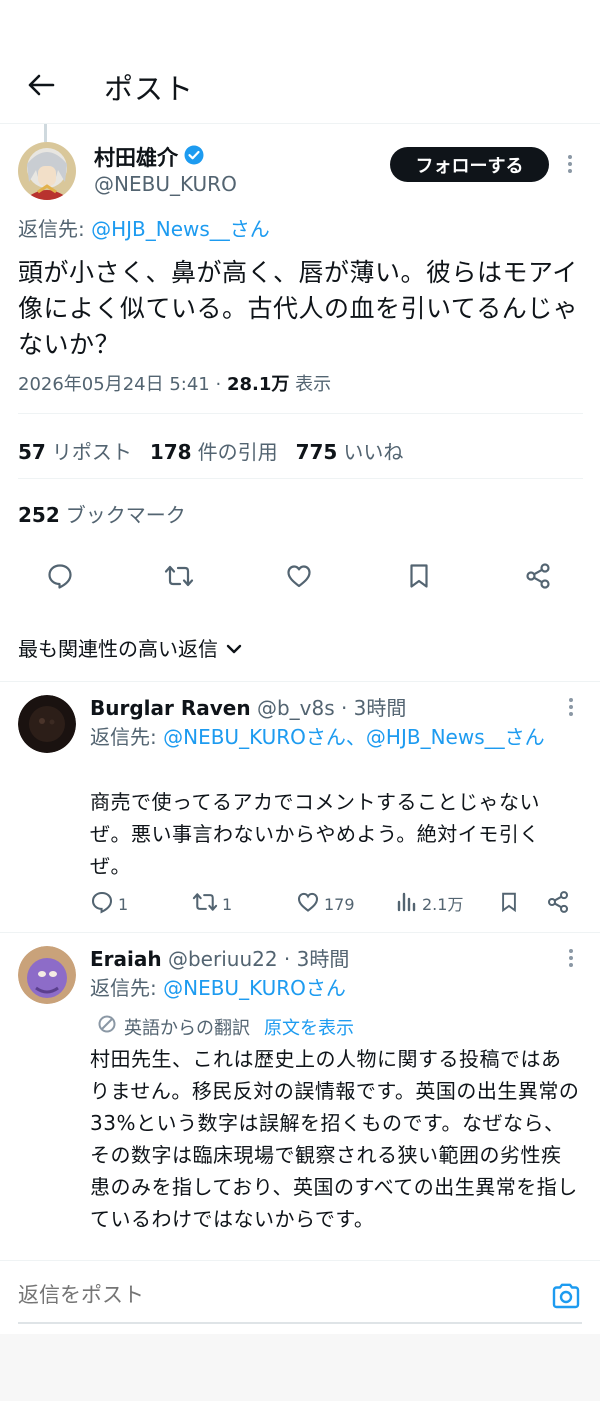 Image resolution: width=600 pixels, height=1401 pixels. What do you see at coordinates (149, 89) in the screenshot?
I see `page-title: ポスト` at bounding box center [149, 89].